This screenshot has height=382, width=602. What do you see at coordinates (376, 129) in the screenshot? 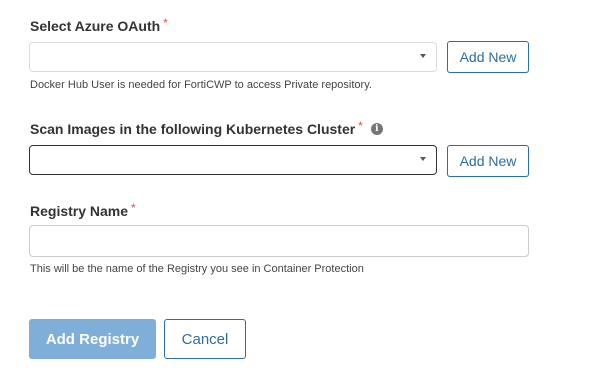
I see `info-icon: i` at bounding box center [376, 129].